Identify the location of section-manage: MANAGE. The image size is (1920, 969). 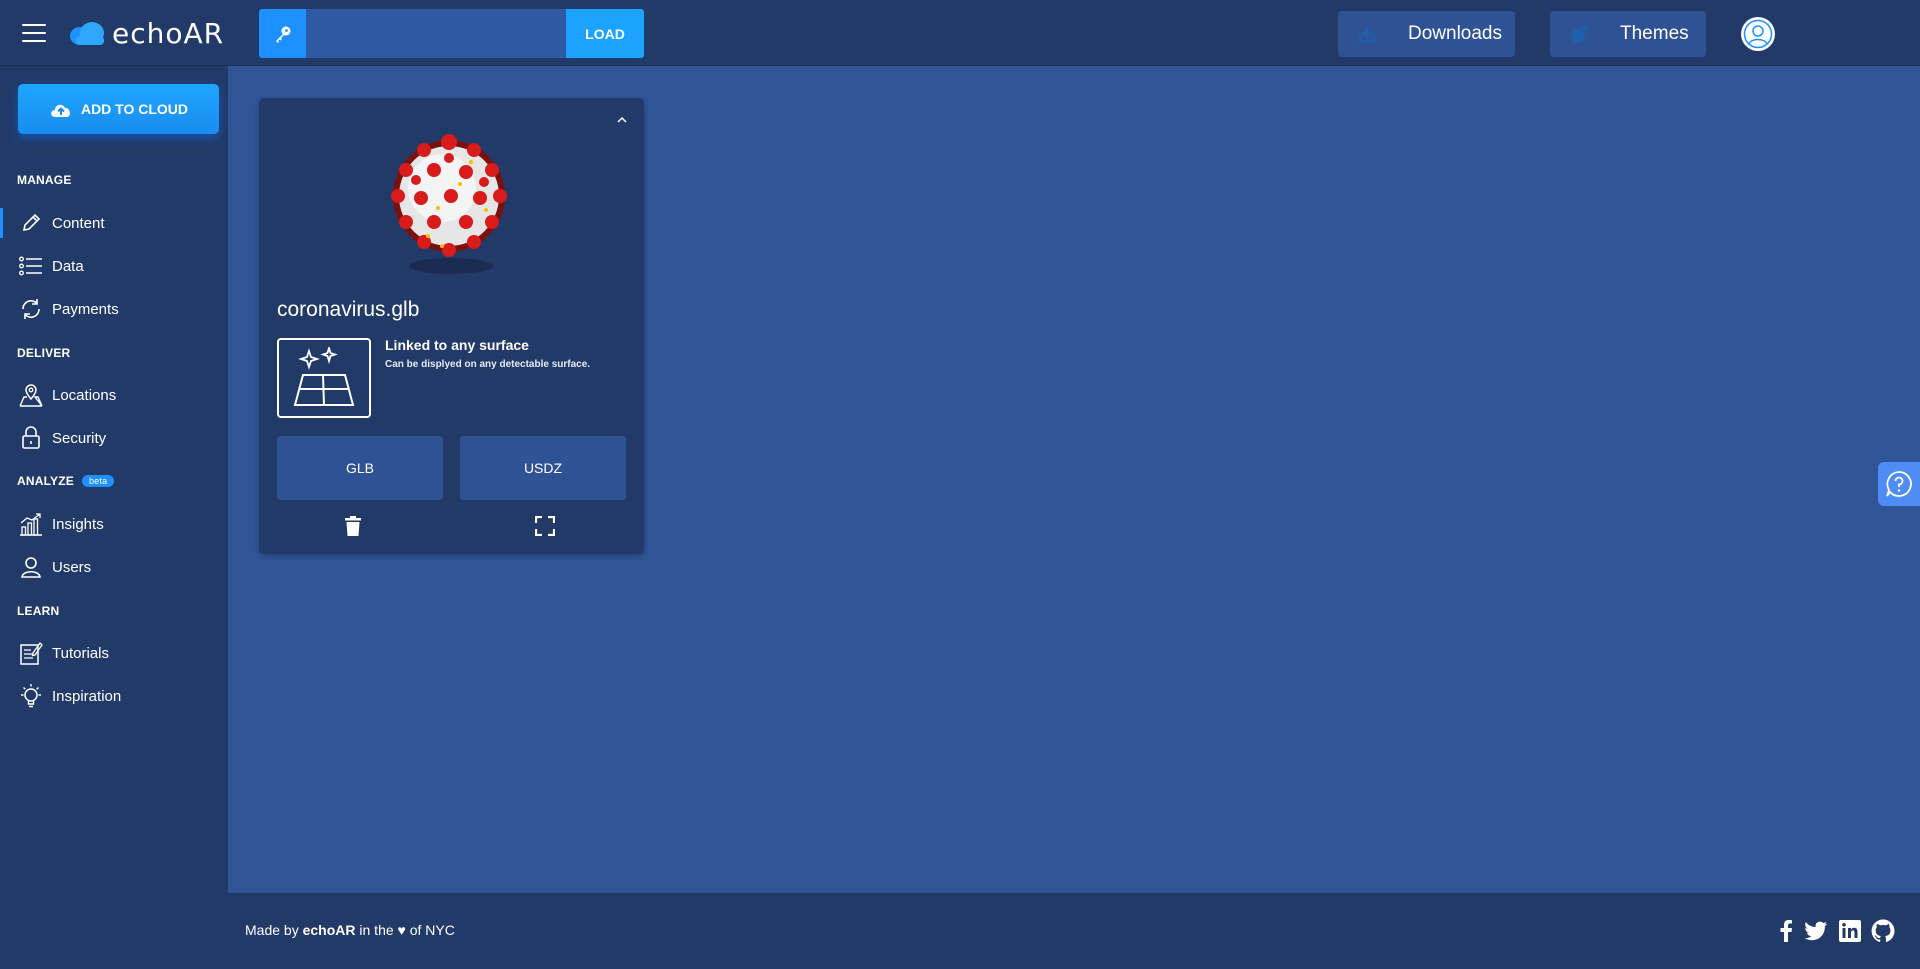
(44, 180).